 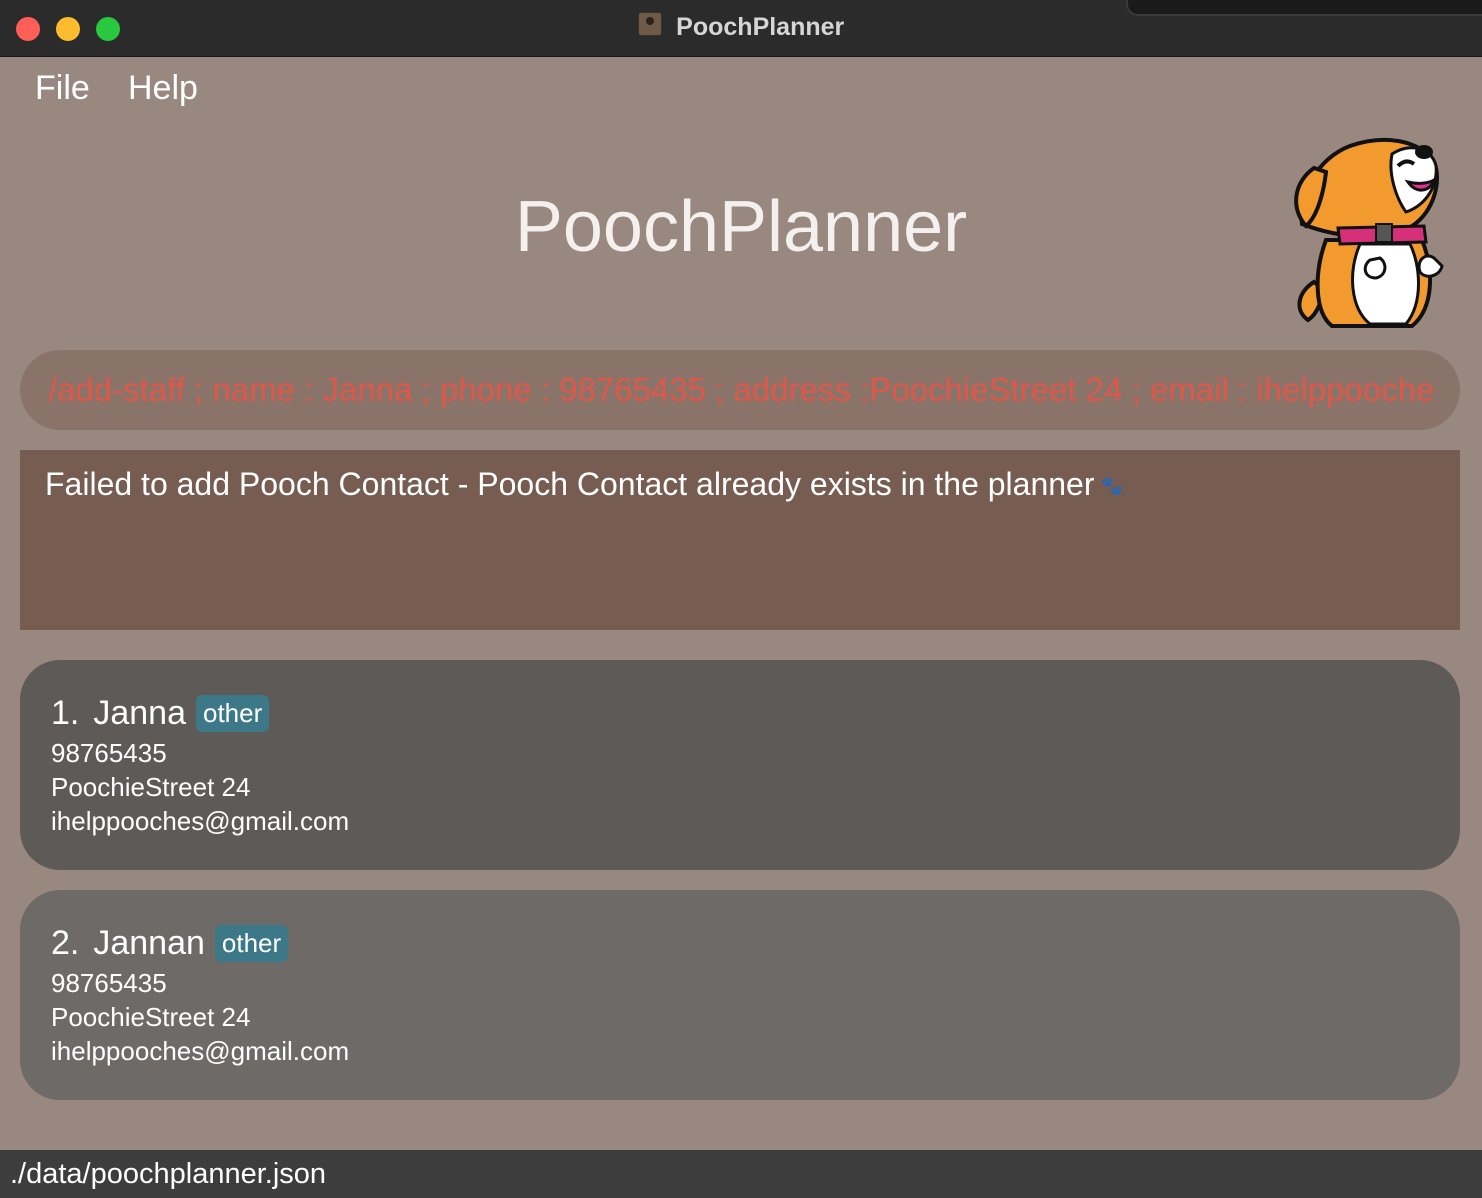 What do you see at coordinates (65, 713) in the screenshot?
I see `contact-index: 1.` at bounding box center [65, 713].